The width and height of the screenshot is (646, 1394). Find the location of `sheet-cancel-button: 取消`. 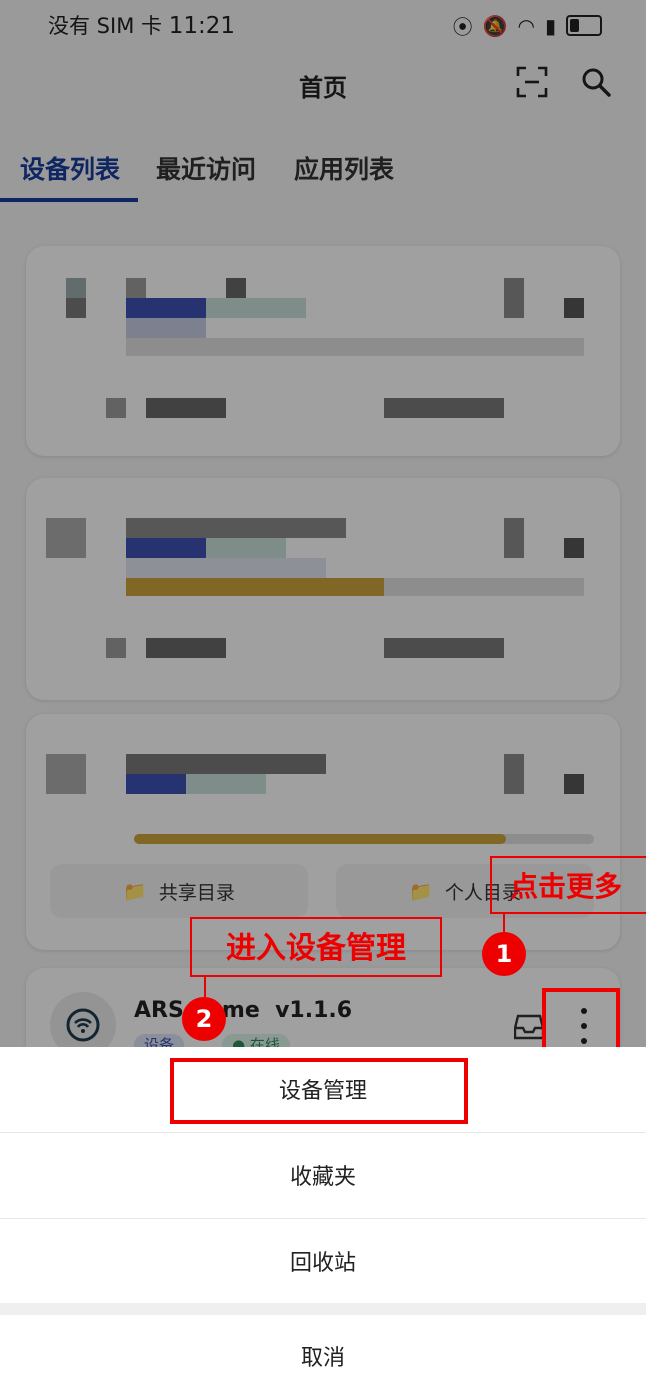

sheet-cancel-button: 取消 is located at coordinates (323, 1355).